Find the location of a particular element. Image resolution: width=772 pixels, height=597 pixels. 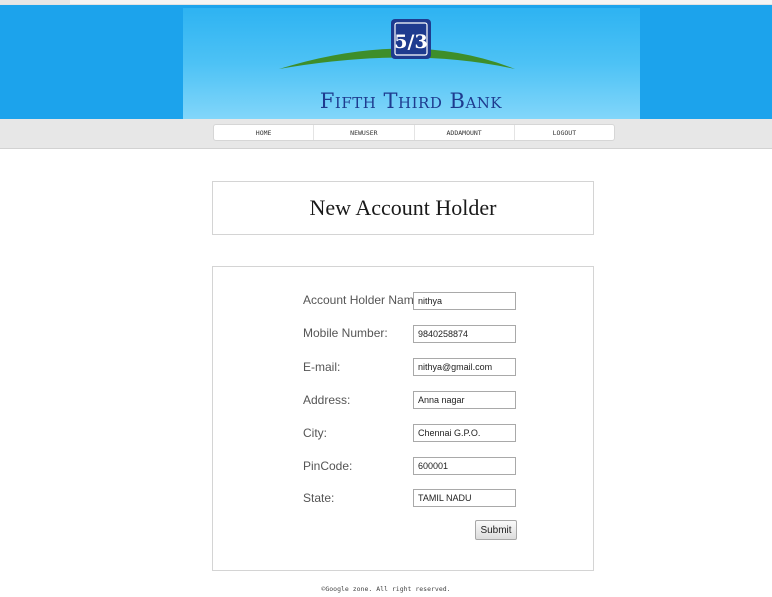

submit-button: Submit is located at coordinates (496, 530).